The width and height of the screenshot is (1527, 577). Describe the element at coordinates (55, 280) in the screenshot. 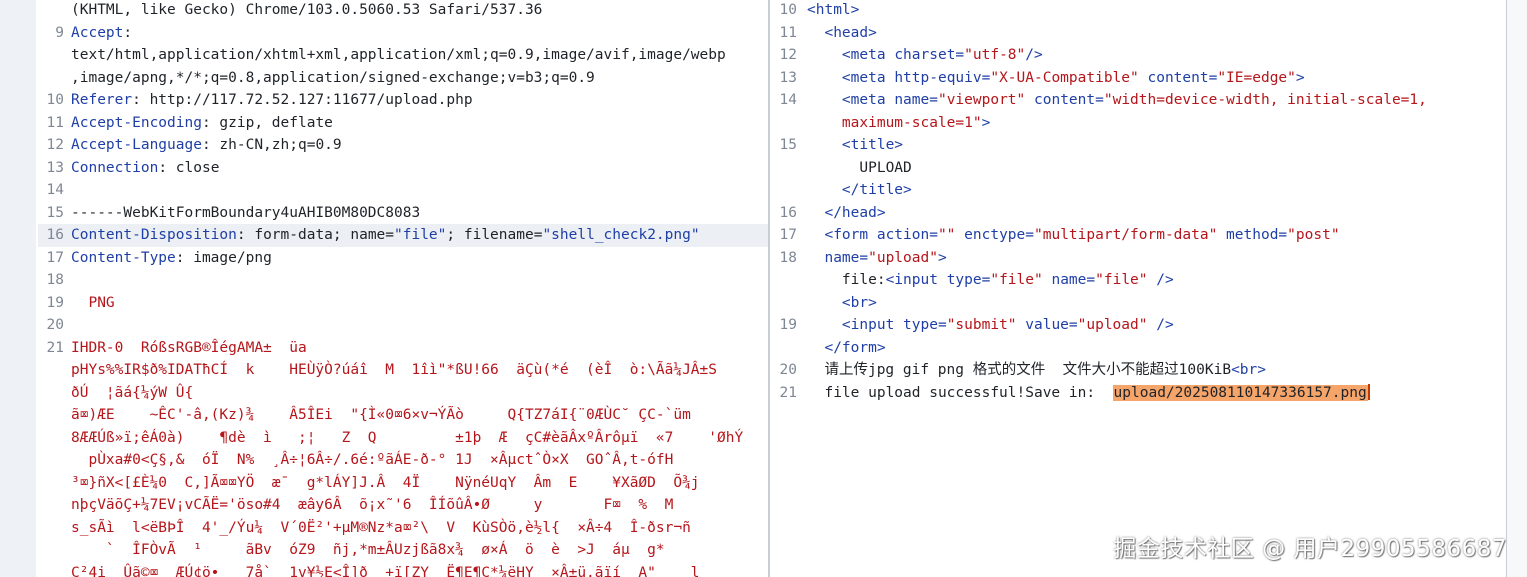

I see `line-number: 18` at that location.